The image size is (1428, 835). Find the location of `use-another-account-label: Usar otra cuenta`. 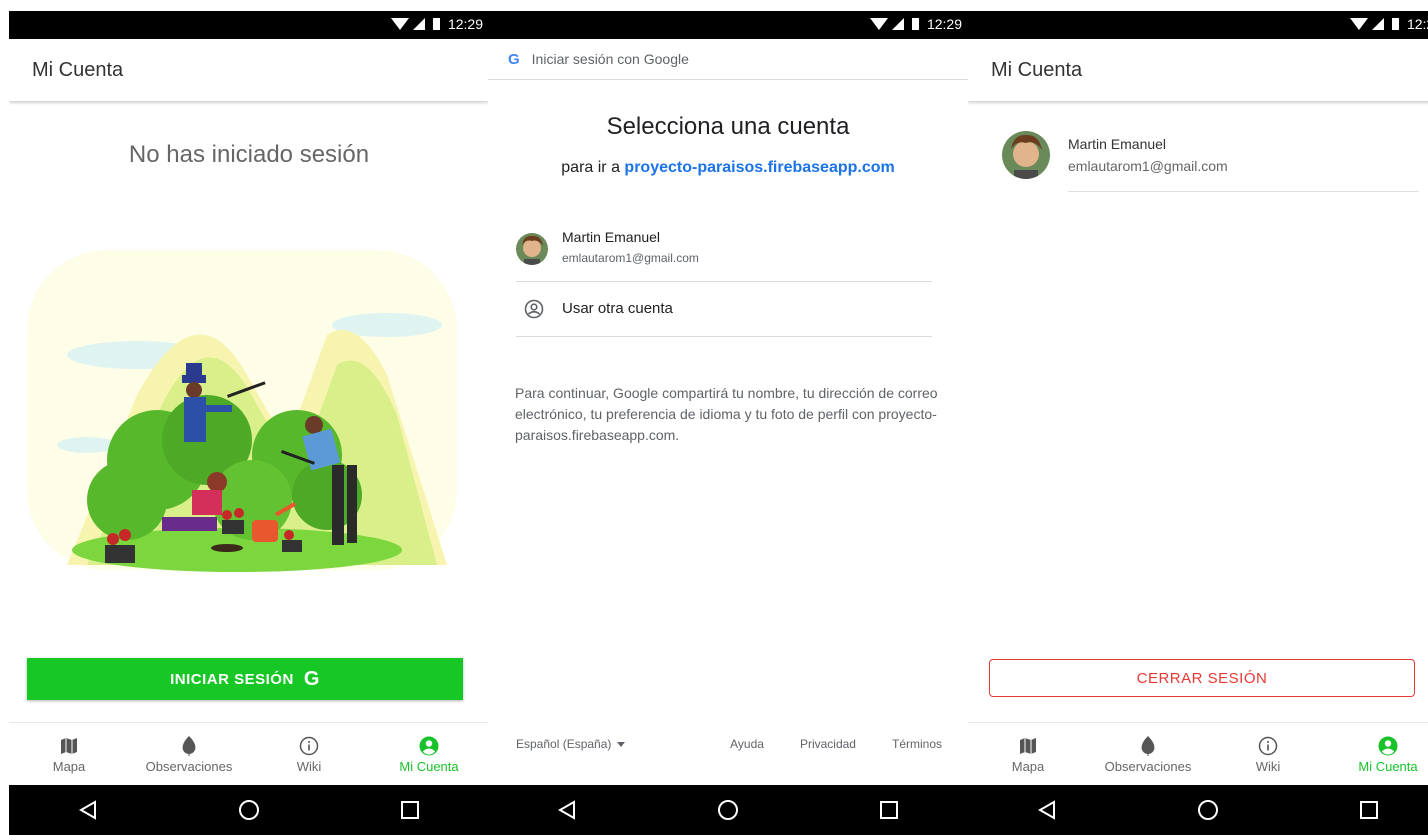

use-another-account-label: Usar otra cuenta is located at coordinates (617, 308).